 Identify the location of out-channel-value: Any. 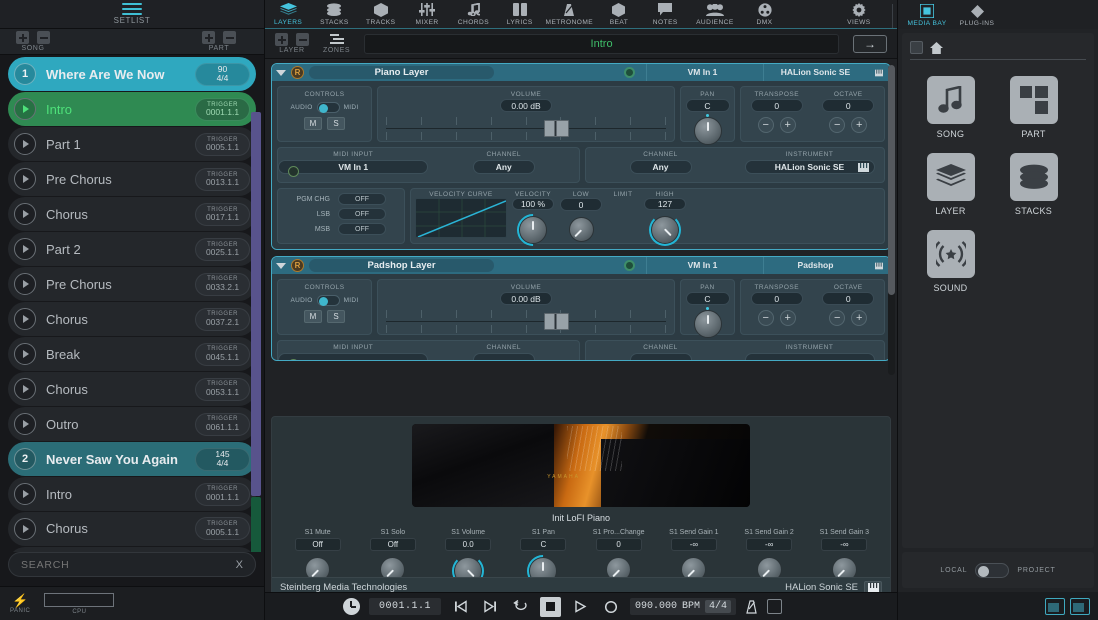
(660, 167).